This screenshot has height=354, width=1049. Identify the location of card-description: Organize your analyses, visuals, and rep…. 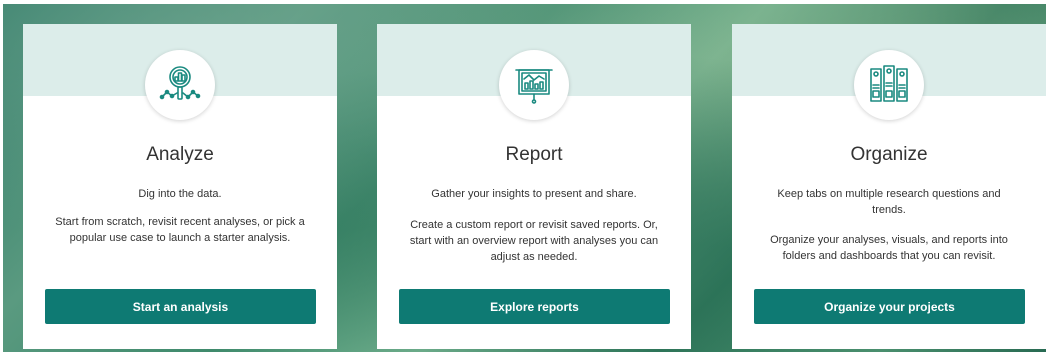
(889, 248).